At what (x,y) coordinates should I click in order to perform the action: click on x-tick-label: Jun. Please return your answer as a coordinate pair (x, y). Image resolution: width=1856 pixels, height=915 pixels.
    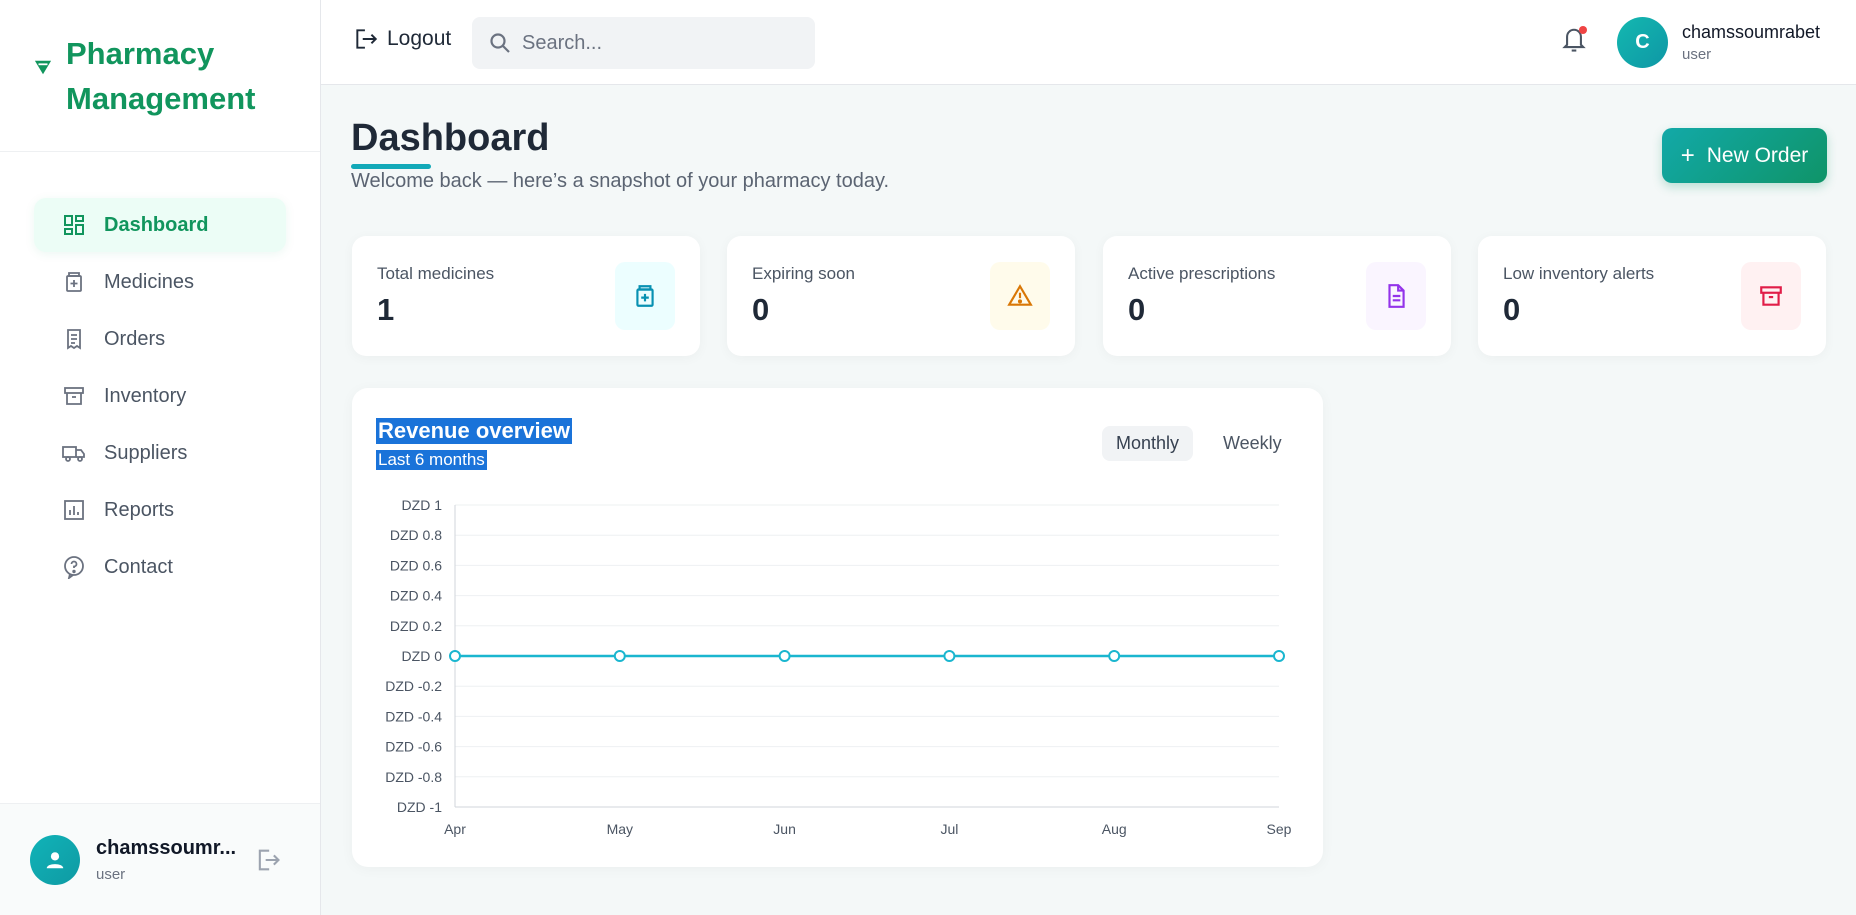
    Looking at the image, I should click on (784, 829).